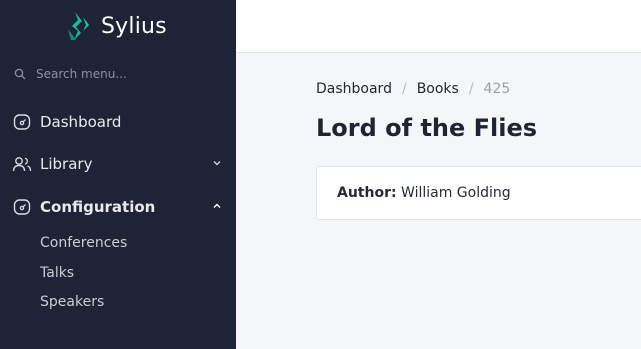 Image resolution: width=641 pixels, height=349 pixels. Describe the element at coordinates (98, 207) in the screenshot. I see `sidebar-item-label: Configuration` at that location.